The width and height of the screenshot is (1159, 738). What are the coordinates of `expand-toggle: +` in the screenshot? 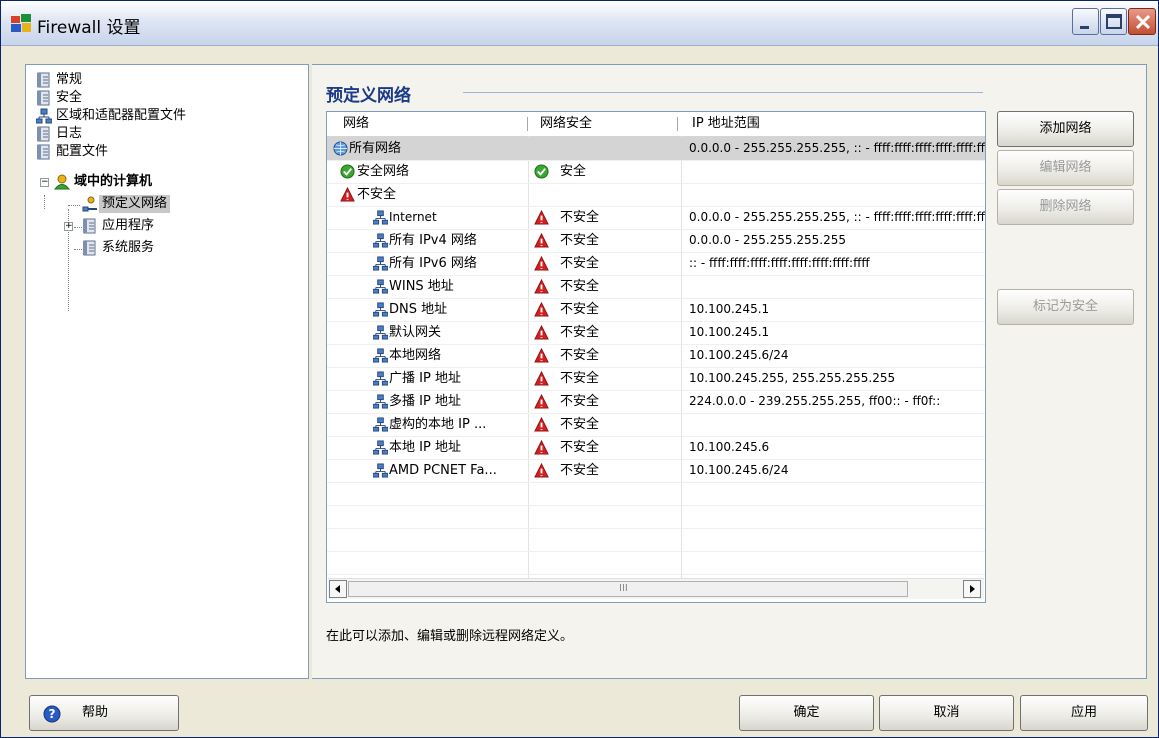 It's located at (68, 226).